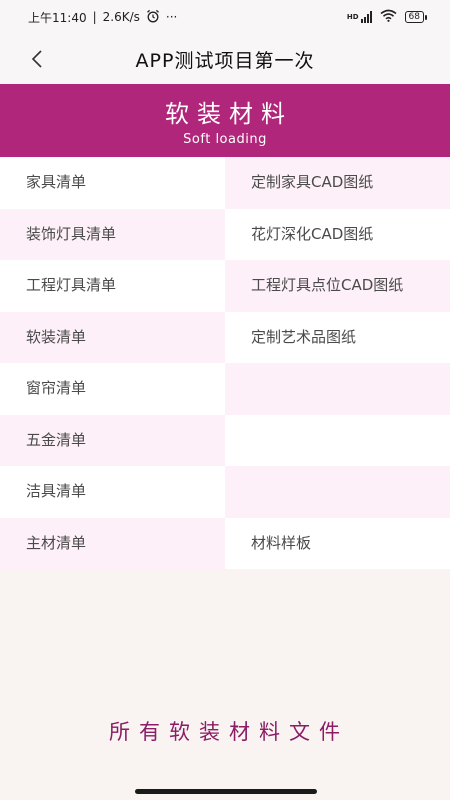 The image size is (450, 800). I want to click on footer-caption: 所有软装材料文件, so click(229, 732).